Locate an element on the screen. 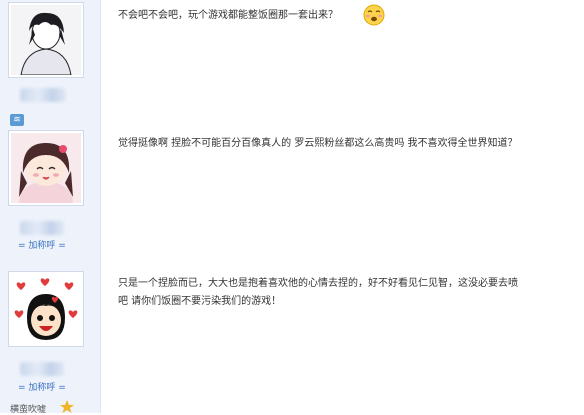 The height and width of the screenshot is (415, 584). user-title-label: 横蛮吹嘘 is located at coordinates (28, 410).